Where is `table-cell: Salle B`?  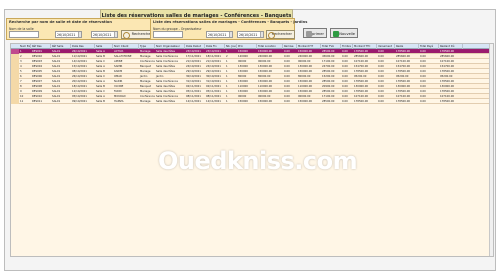 table-cell: Salle B is located at coordinates (100, 101).